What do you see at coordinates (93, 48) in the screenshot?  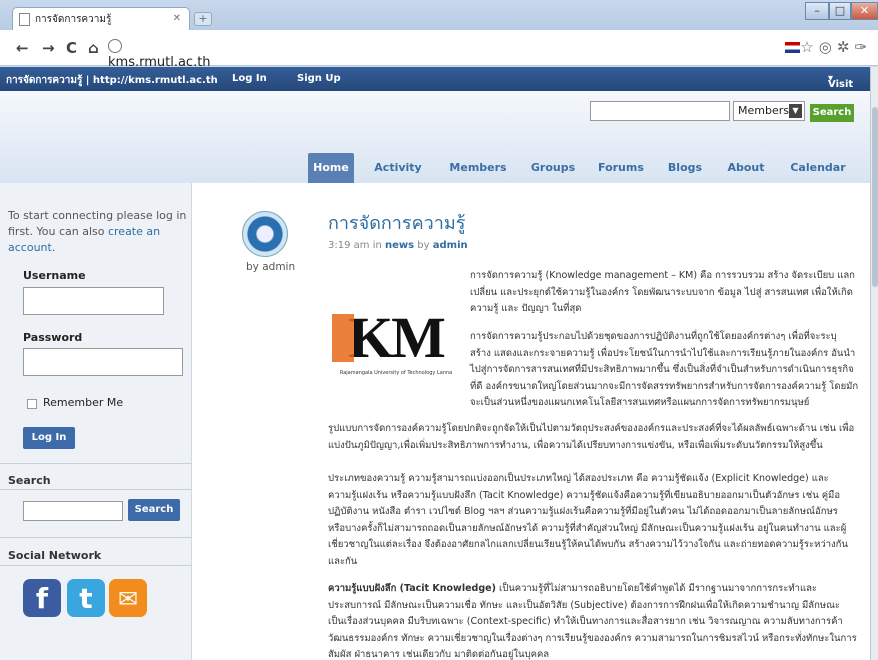 I see `home-icon: ⌂` at bounding box center [93, 48].